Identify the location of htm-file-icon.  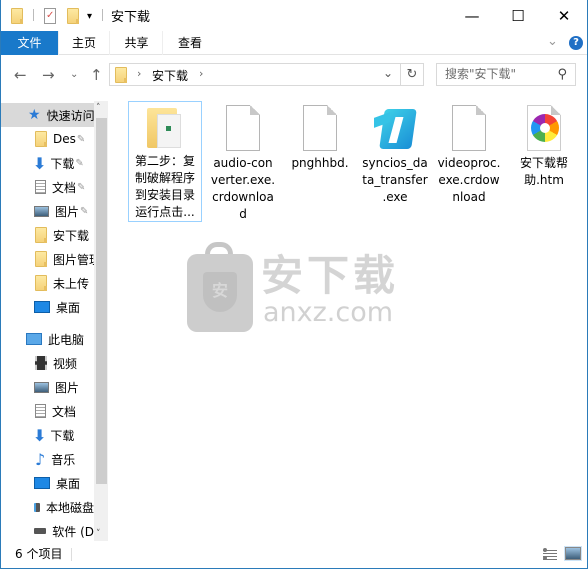
(544, 128).